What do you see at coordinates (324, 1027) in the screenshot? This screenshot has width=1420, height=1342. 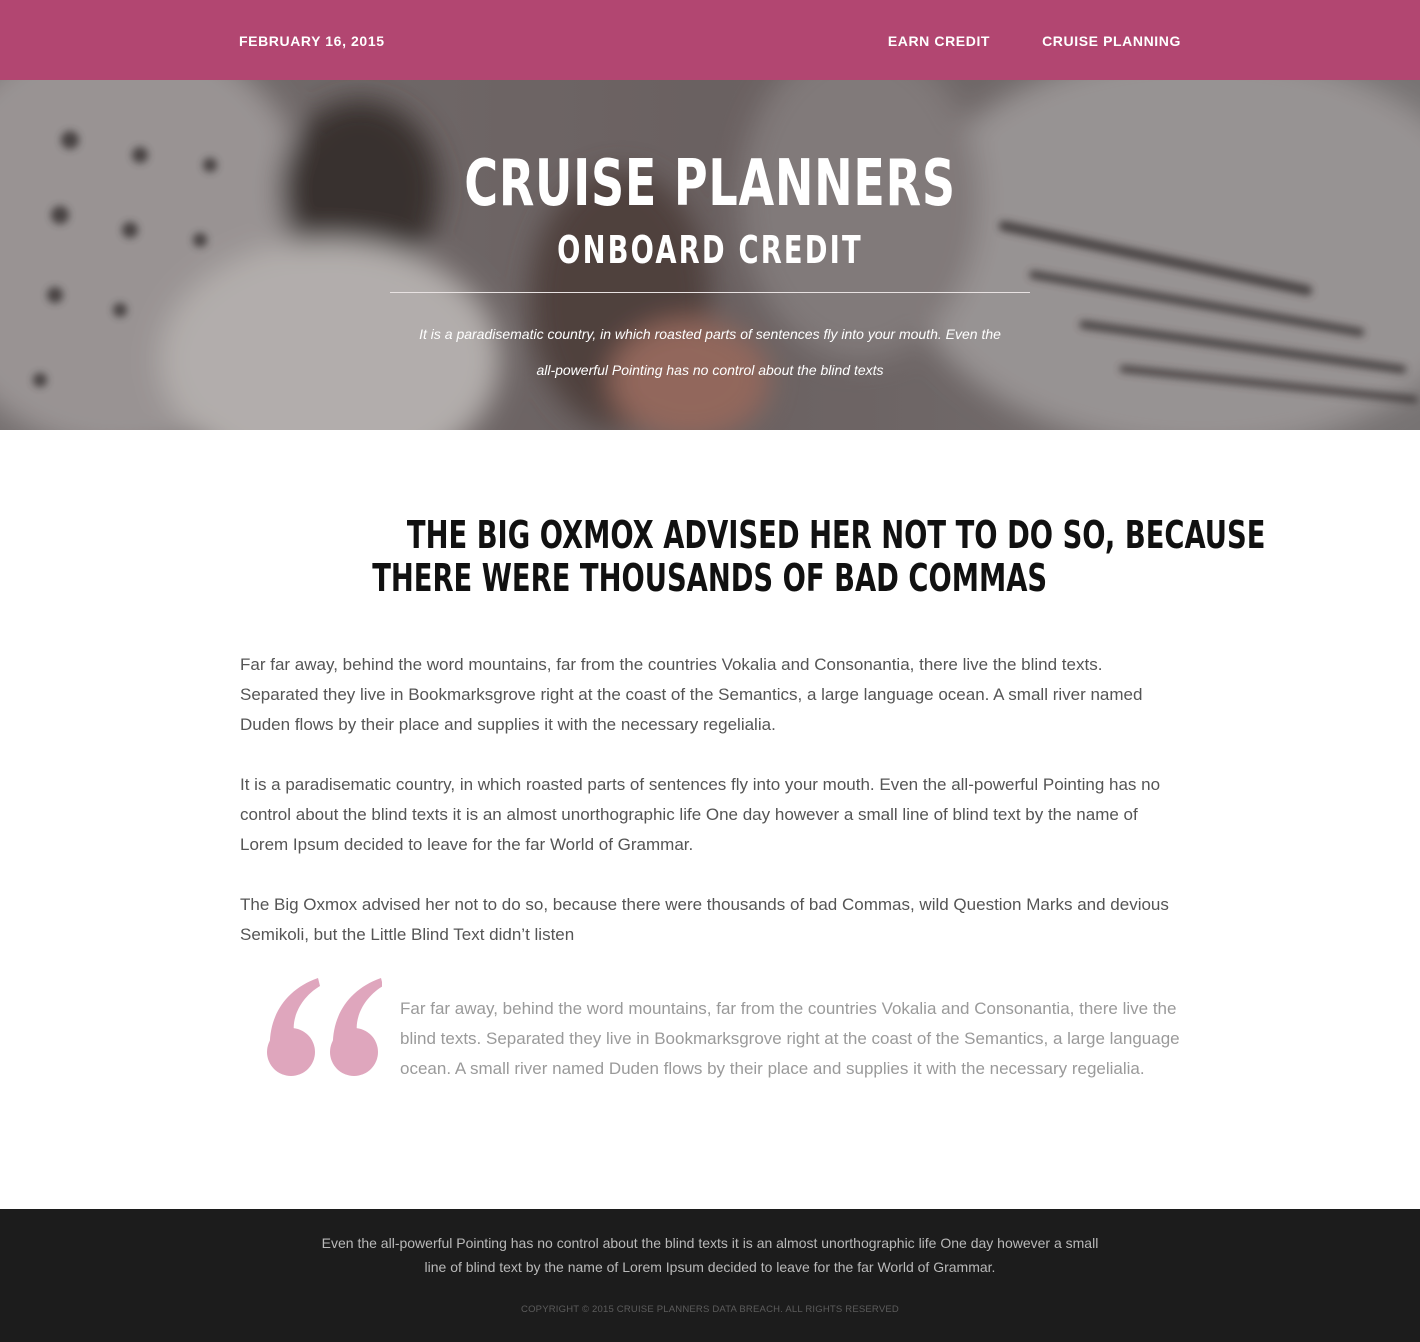 I see `quote-open-icon` at bounding box center [324, 1027].